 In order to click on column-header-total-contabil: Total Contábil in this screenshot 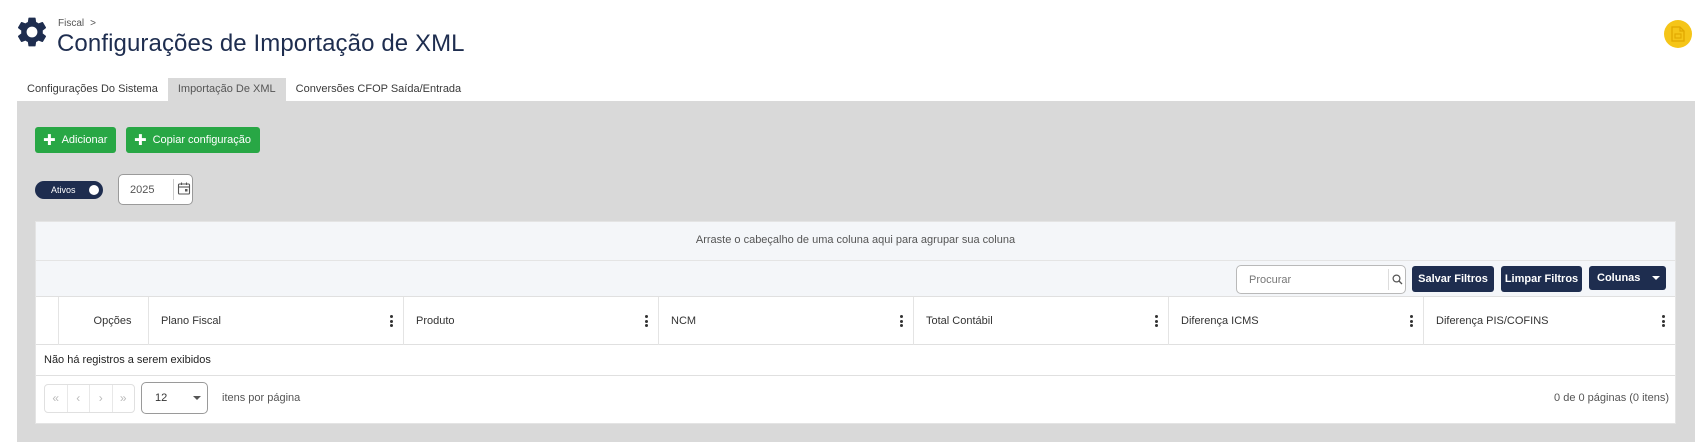, I will do `click(1040, 321)`.